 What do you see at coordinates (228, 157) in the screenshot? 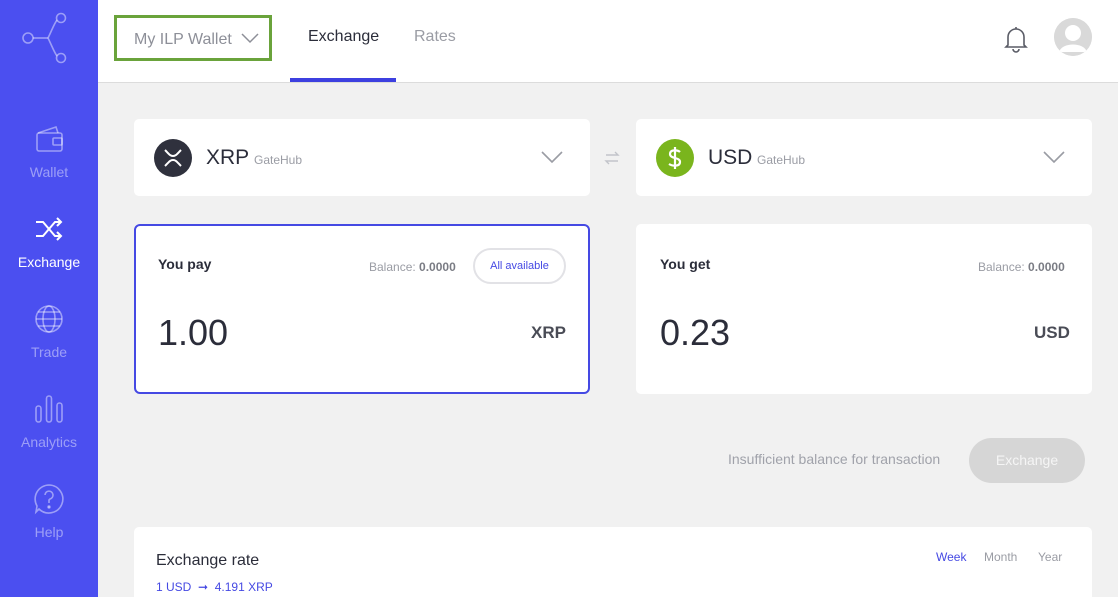
I see `currency-code: XRP` at bounding box center [228, 157].